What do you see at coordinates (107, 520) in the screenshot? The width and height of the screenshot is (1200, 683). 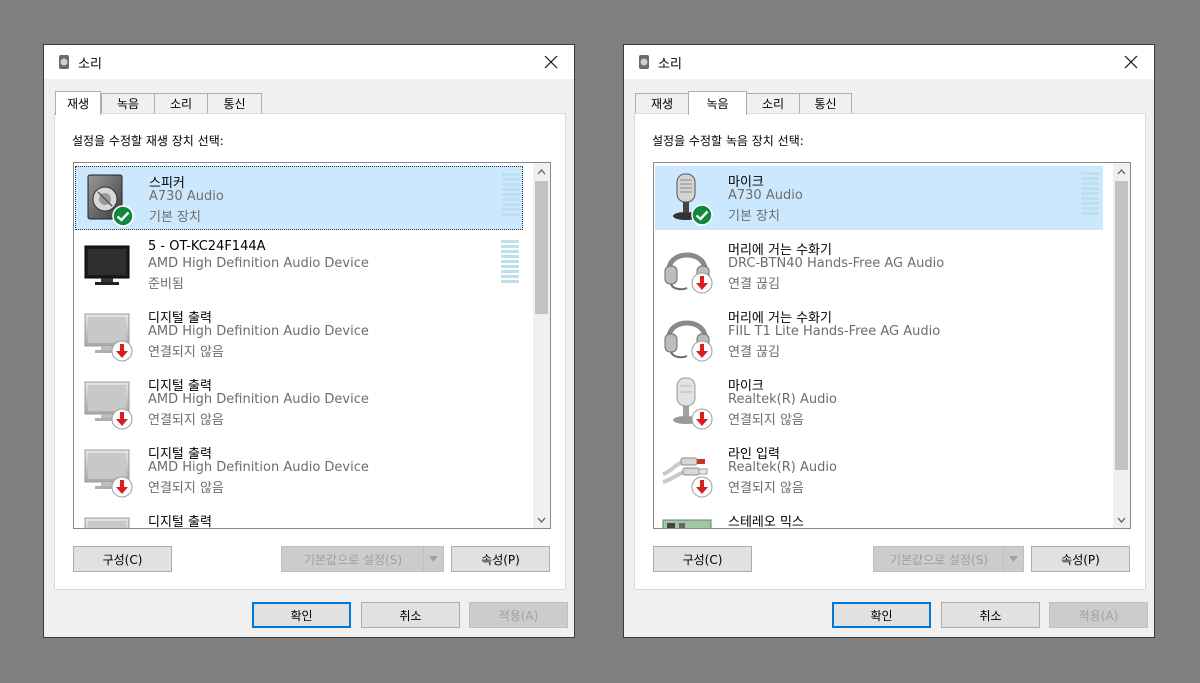 I see `monitor-disabled-icon` at bounding box center [107, 520].